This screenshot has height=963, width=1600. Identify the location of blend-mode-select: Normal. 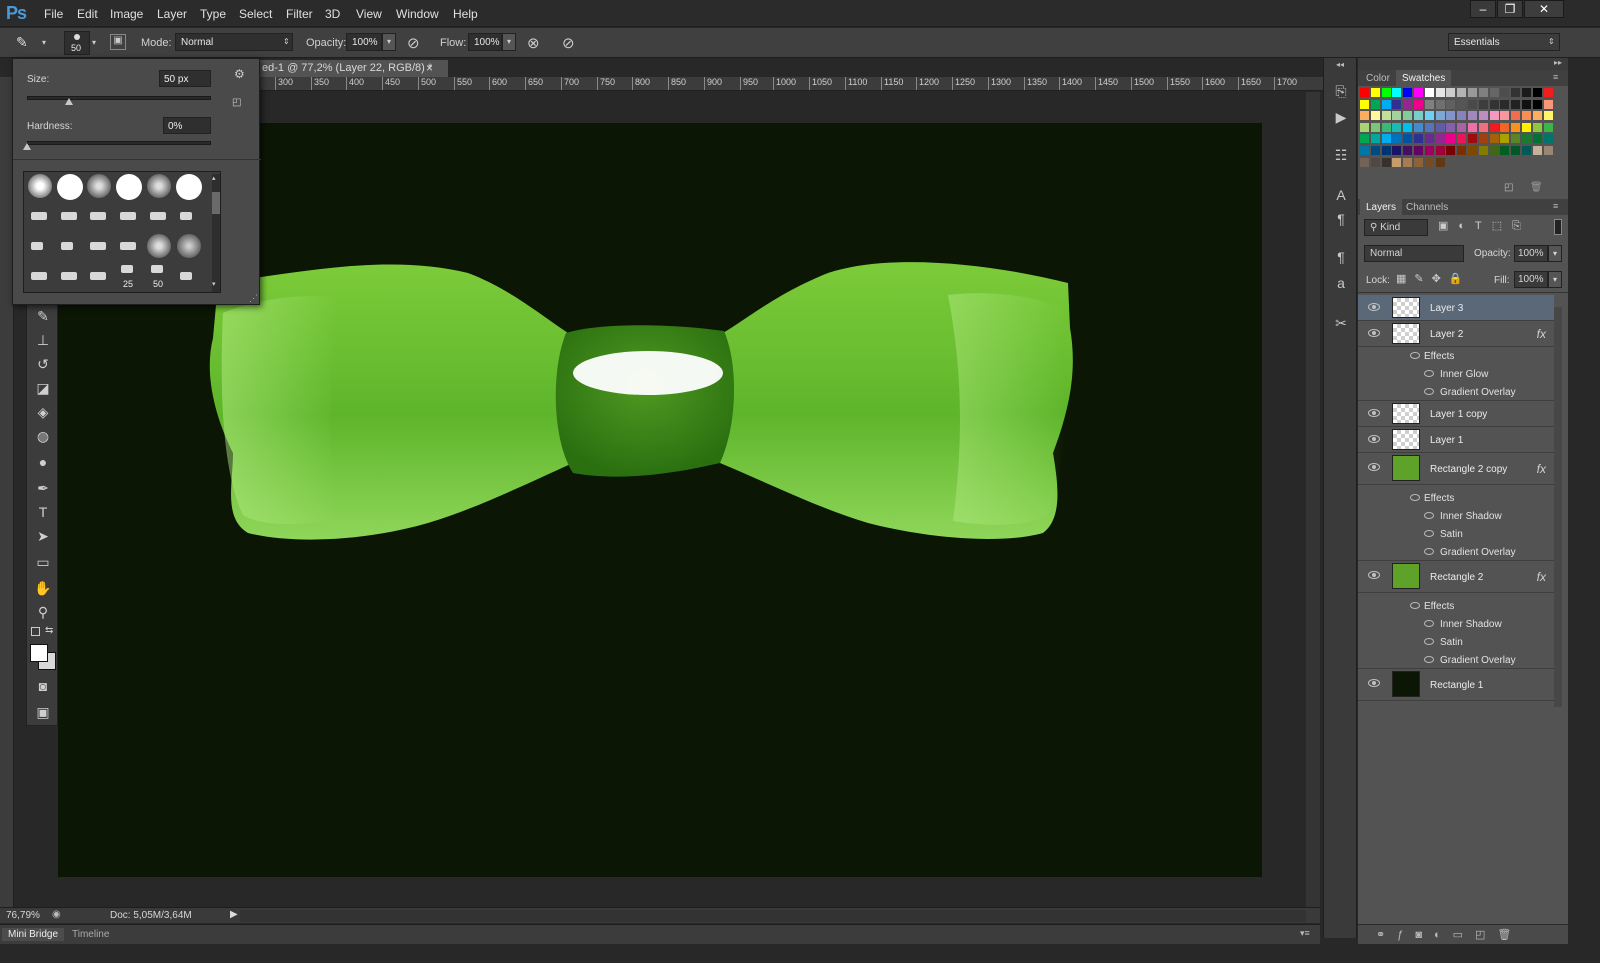
(1414, 253).